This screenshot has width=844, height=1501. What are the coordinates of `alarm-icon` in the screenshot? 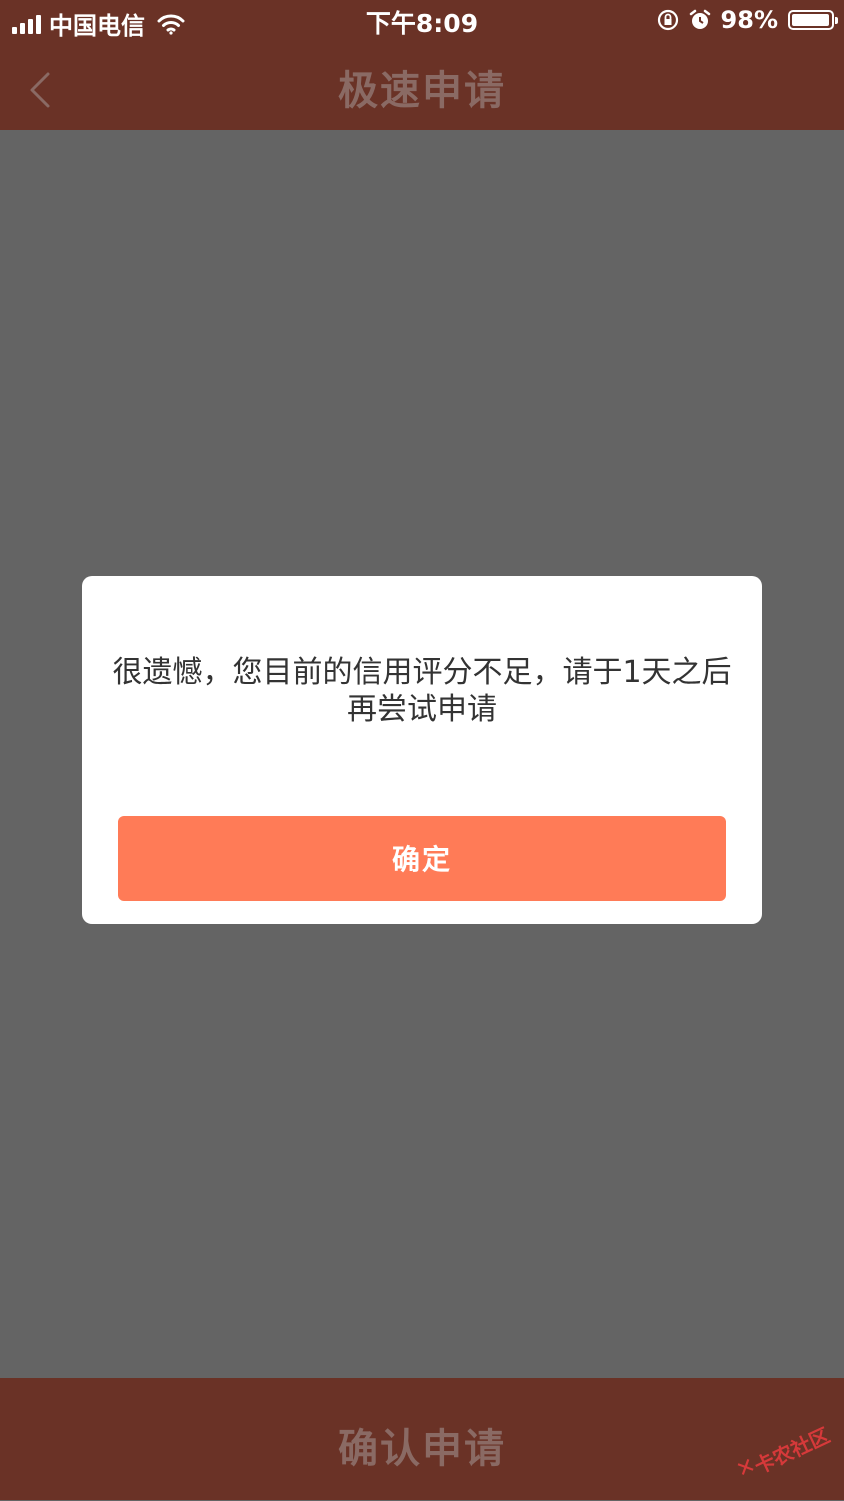 It's located at (699, 19).